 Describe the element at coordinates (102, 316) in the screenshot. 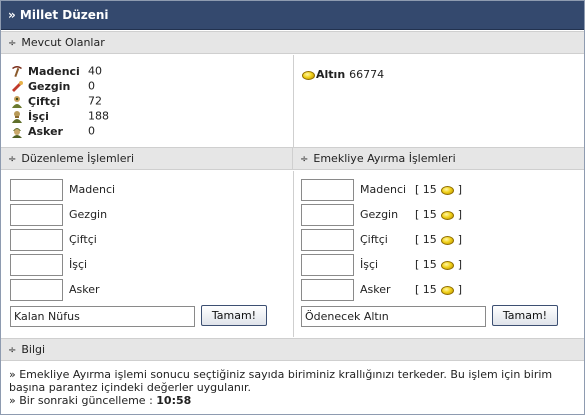

I see `remaining-population-field` at that location.